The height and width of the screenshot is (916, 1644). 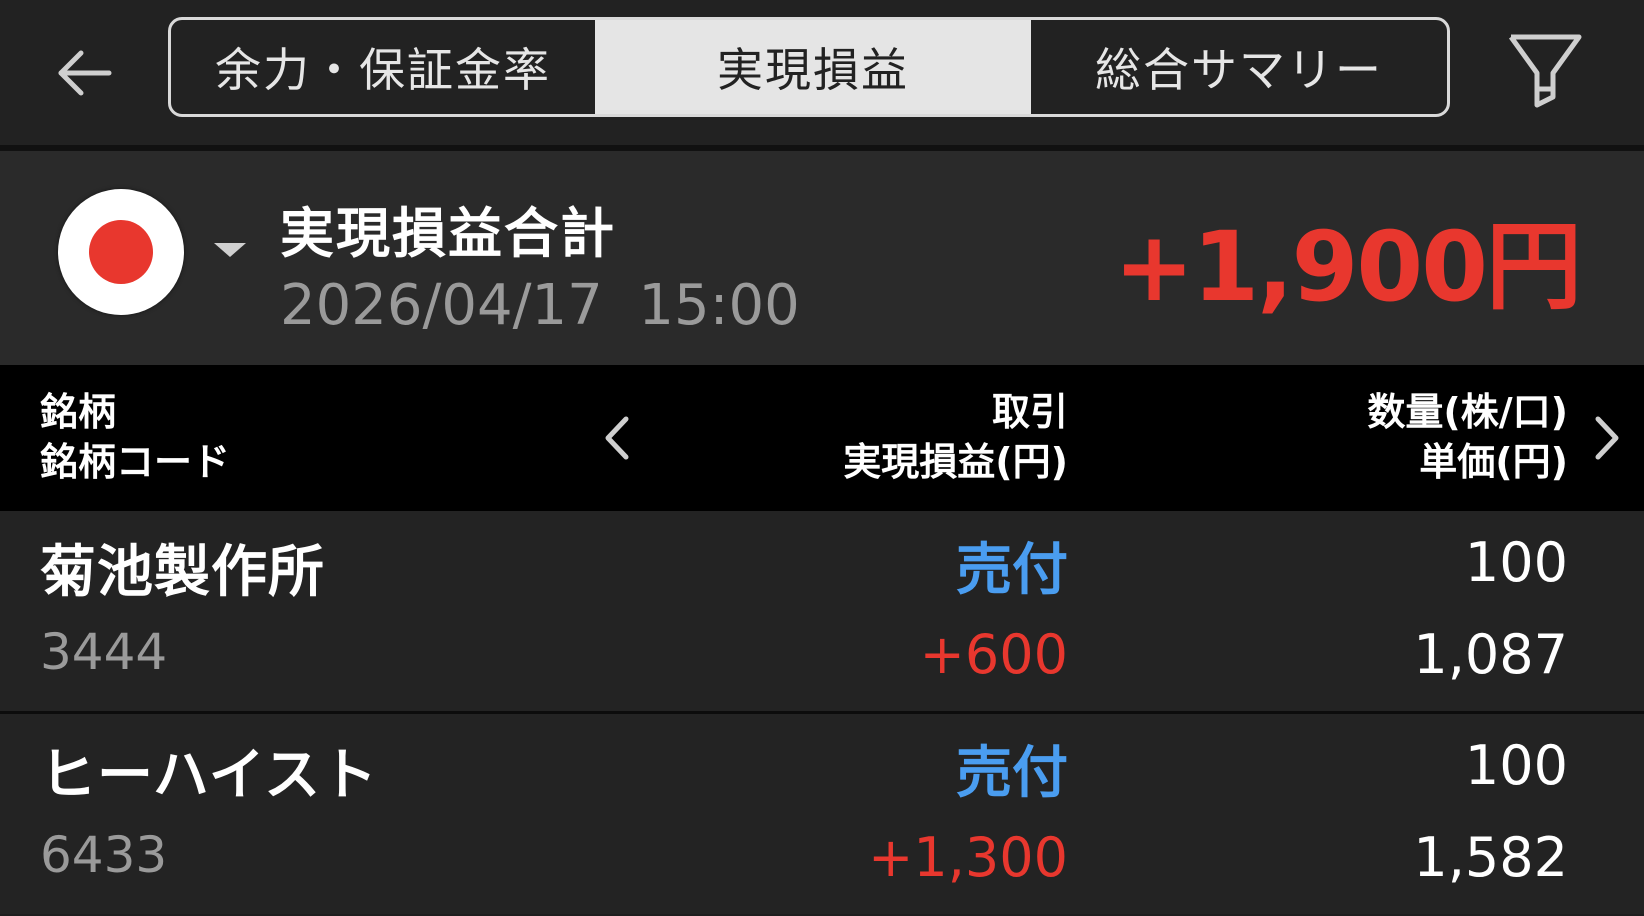 What do you see at coordinates (955, 462) in the screenshot?
I see `header-realized-pl: 実現損益(円)` at bounding box center [955, 462].